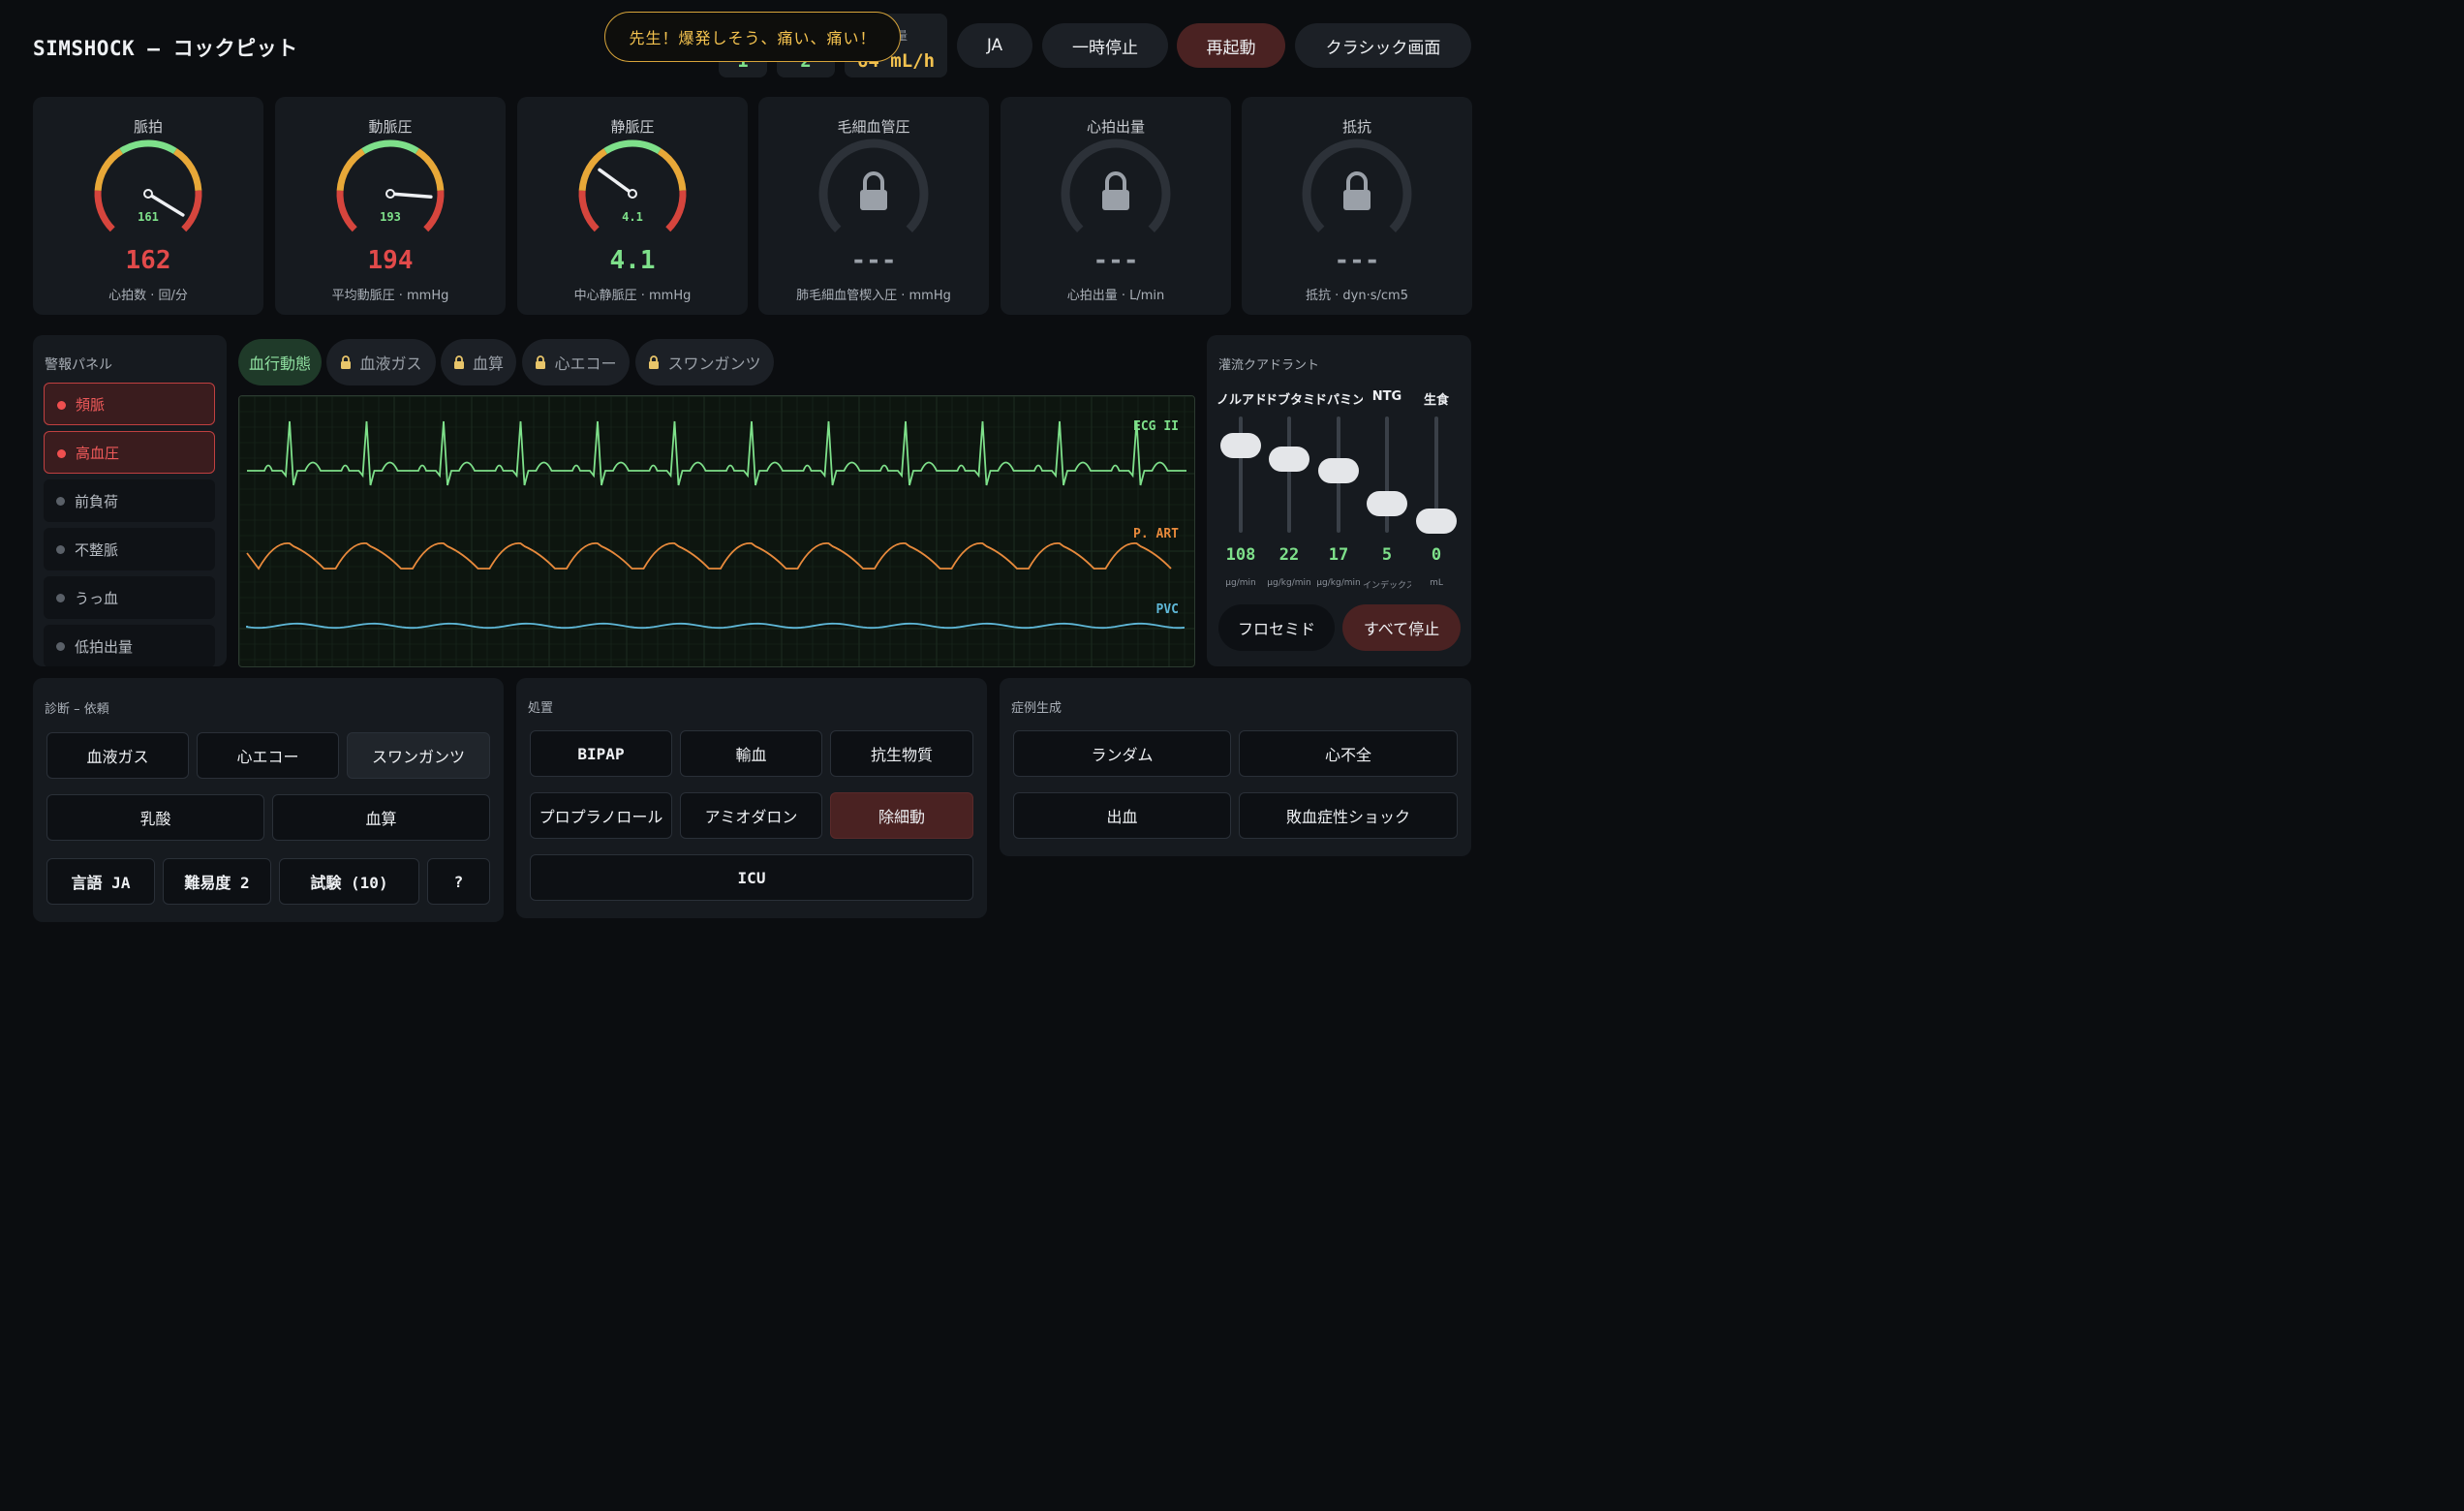  What do you see at coordinates (1402, 627) in the screenshot?
I see `stop-all-button: すべて停止` at bounding box center [1402, 627].